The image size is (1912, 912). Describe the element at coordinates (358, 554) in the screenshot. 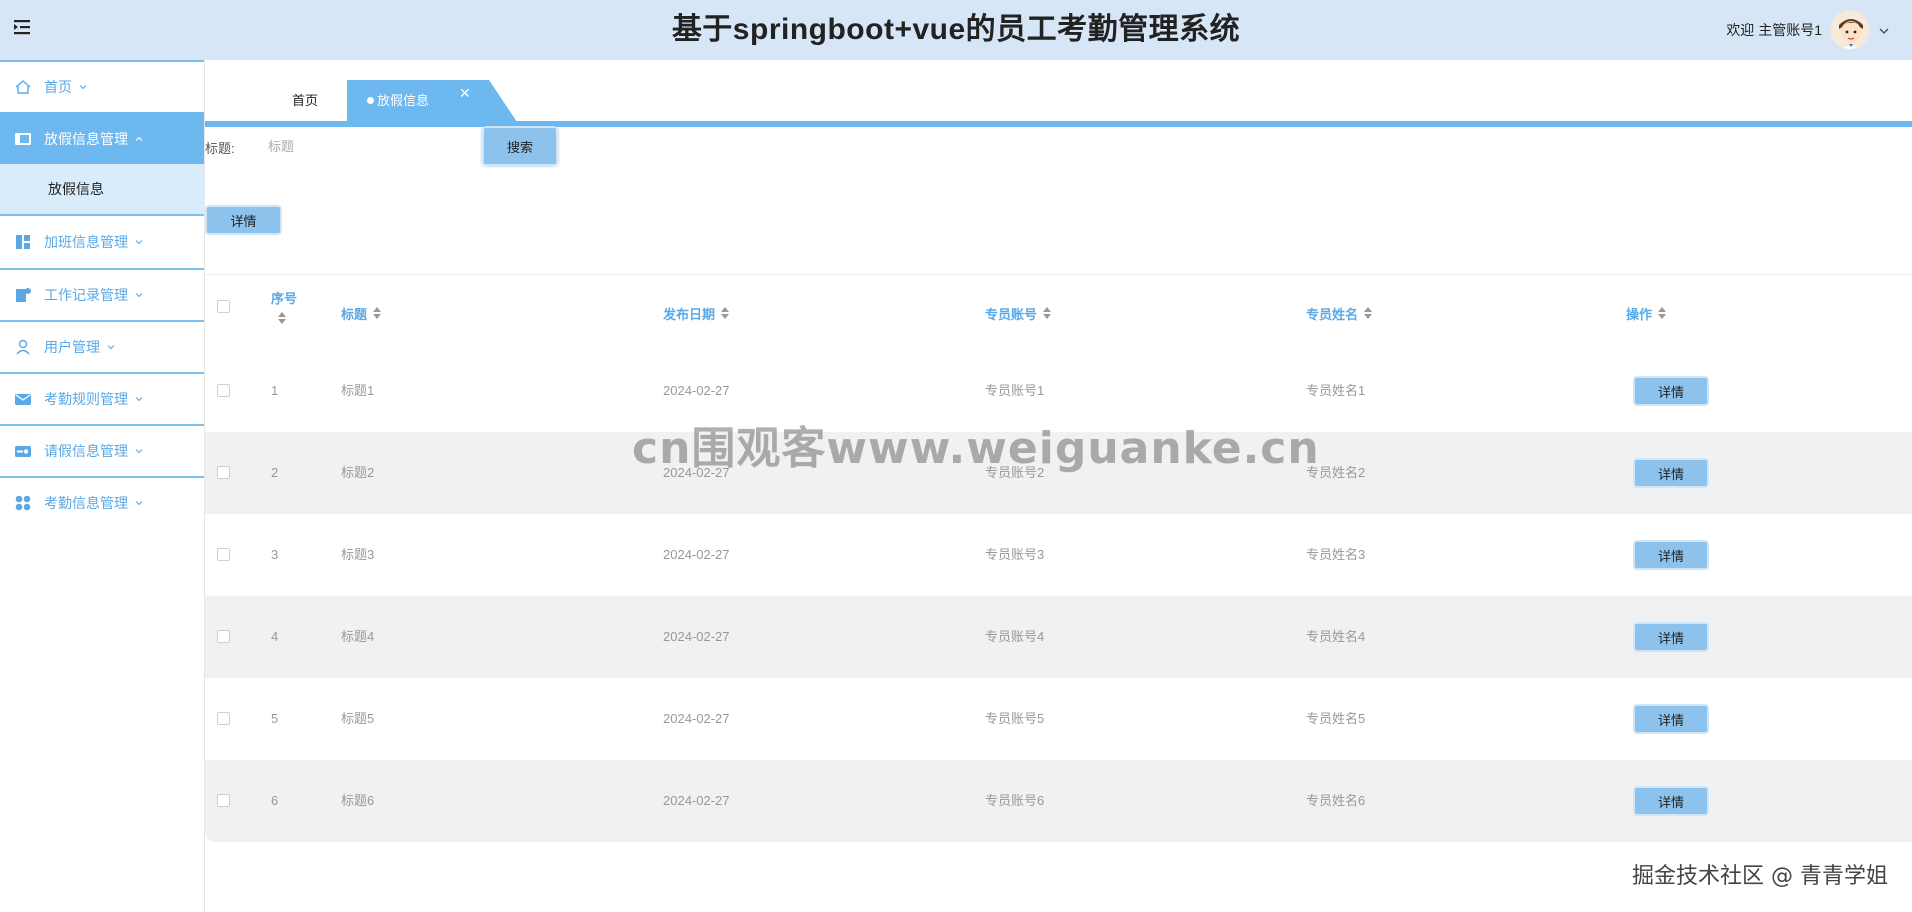

I see `cell-title: 标题3` at that location.